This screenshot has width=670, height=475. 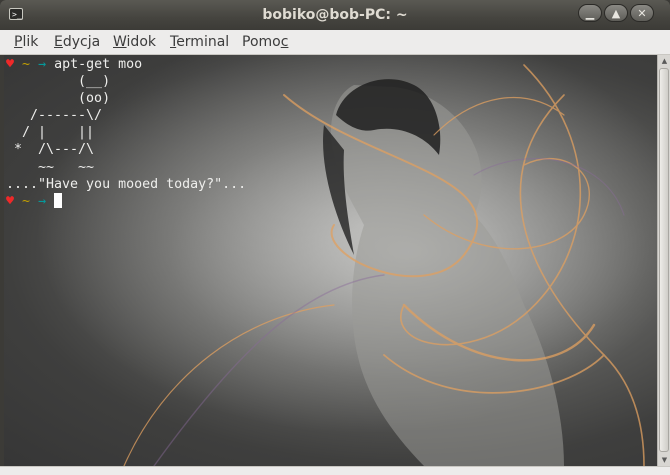 I want to click on maximize-button: ▲, so click(x=616, y=13).